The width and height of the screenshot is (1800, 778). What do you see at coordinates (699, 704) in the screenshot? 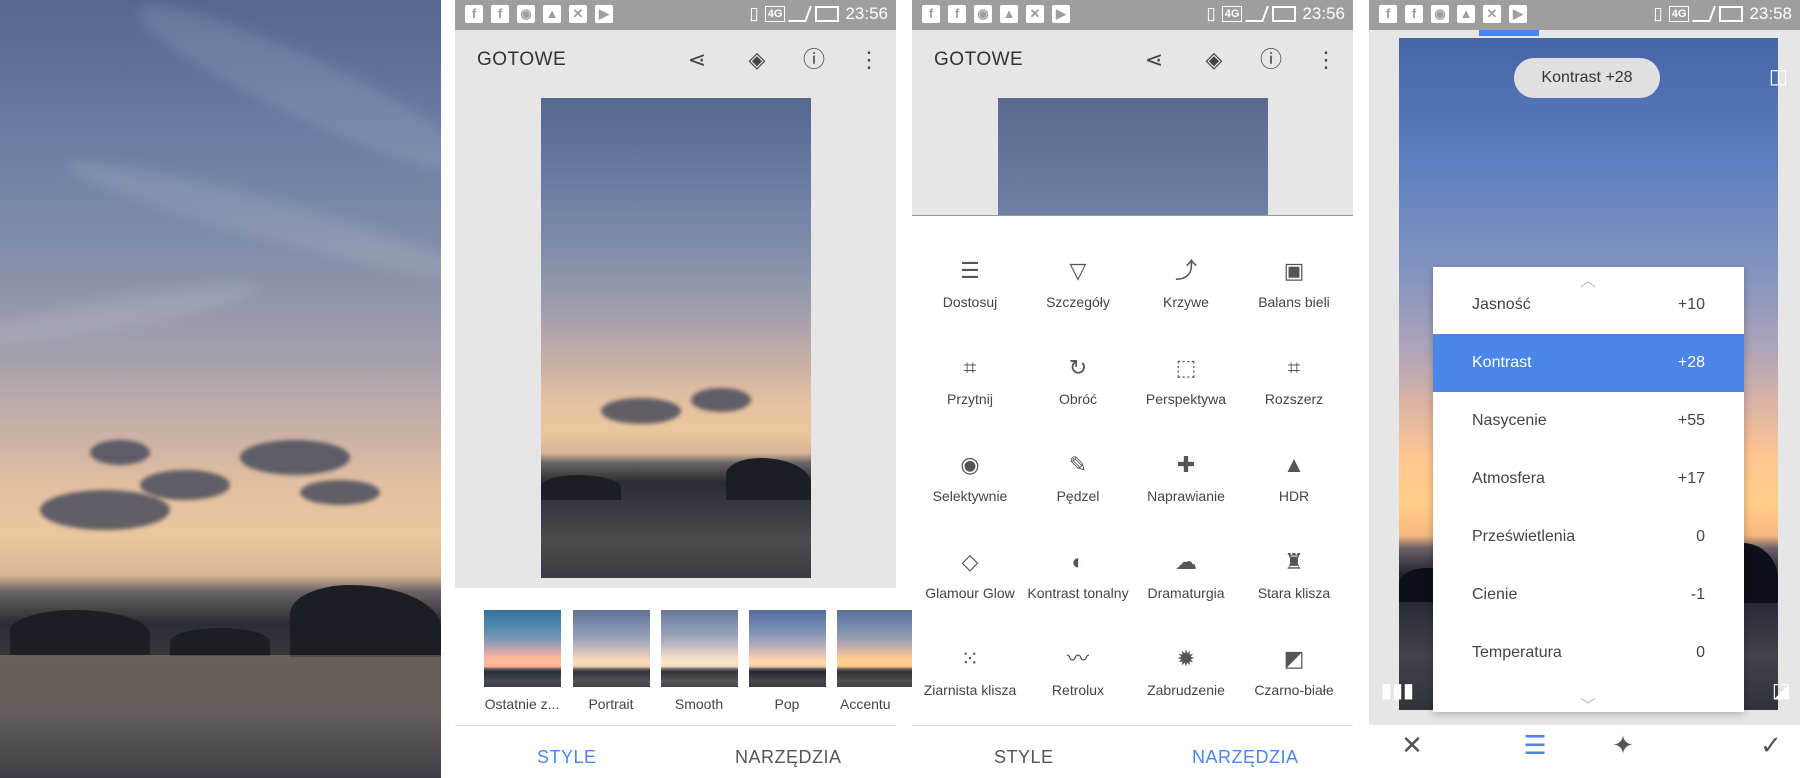
I see `style-label: Smooth` at bounding box center [699, 704].